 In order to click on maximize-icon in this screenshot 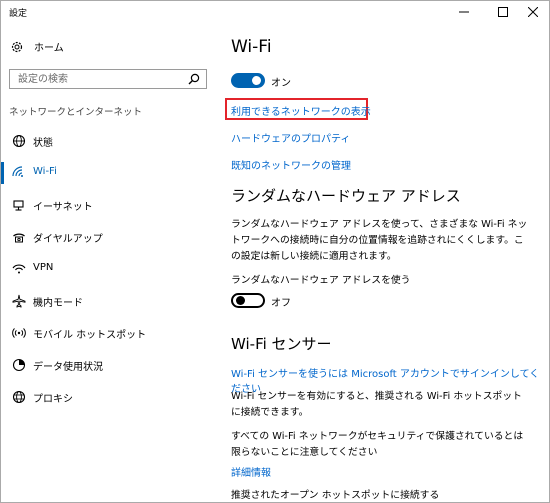, I will do `click(503, 12)`.